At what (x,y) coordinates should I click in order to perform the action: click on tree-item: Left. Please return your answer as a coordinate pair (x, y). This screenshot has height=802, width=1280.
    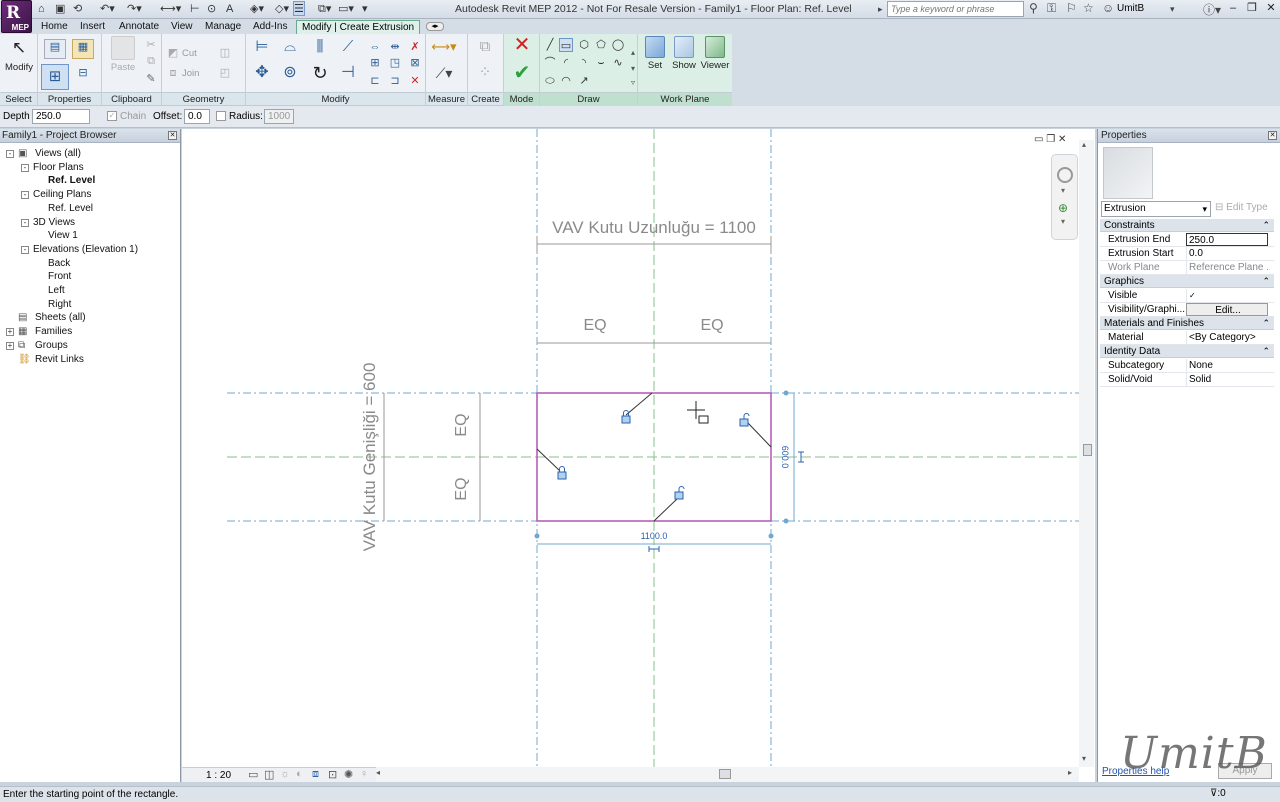
    Looking at the image, I should click on (56, 290).